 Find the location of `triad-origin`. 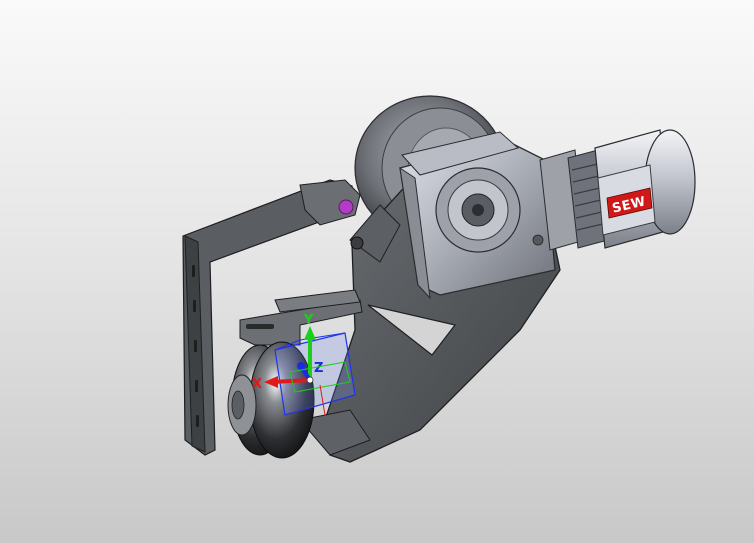

triad-origin is located at coordinates (310, 380).